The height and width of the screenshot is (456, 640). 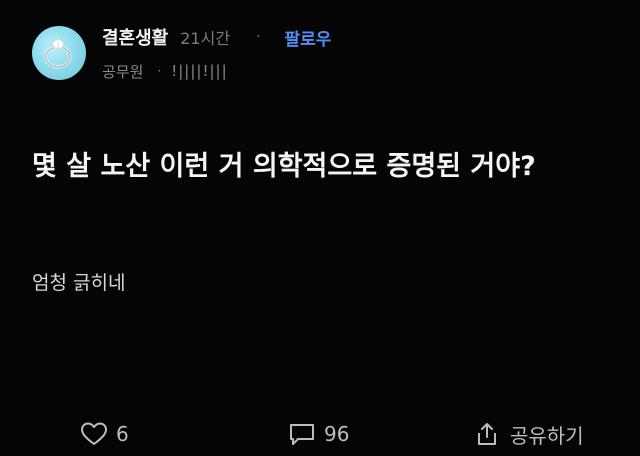 What do you see at coordinates (487, 434) in the screenshot?
I see `share-icon` at bounding box center [487, 434].